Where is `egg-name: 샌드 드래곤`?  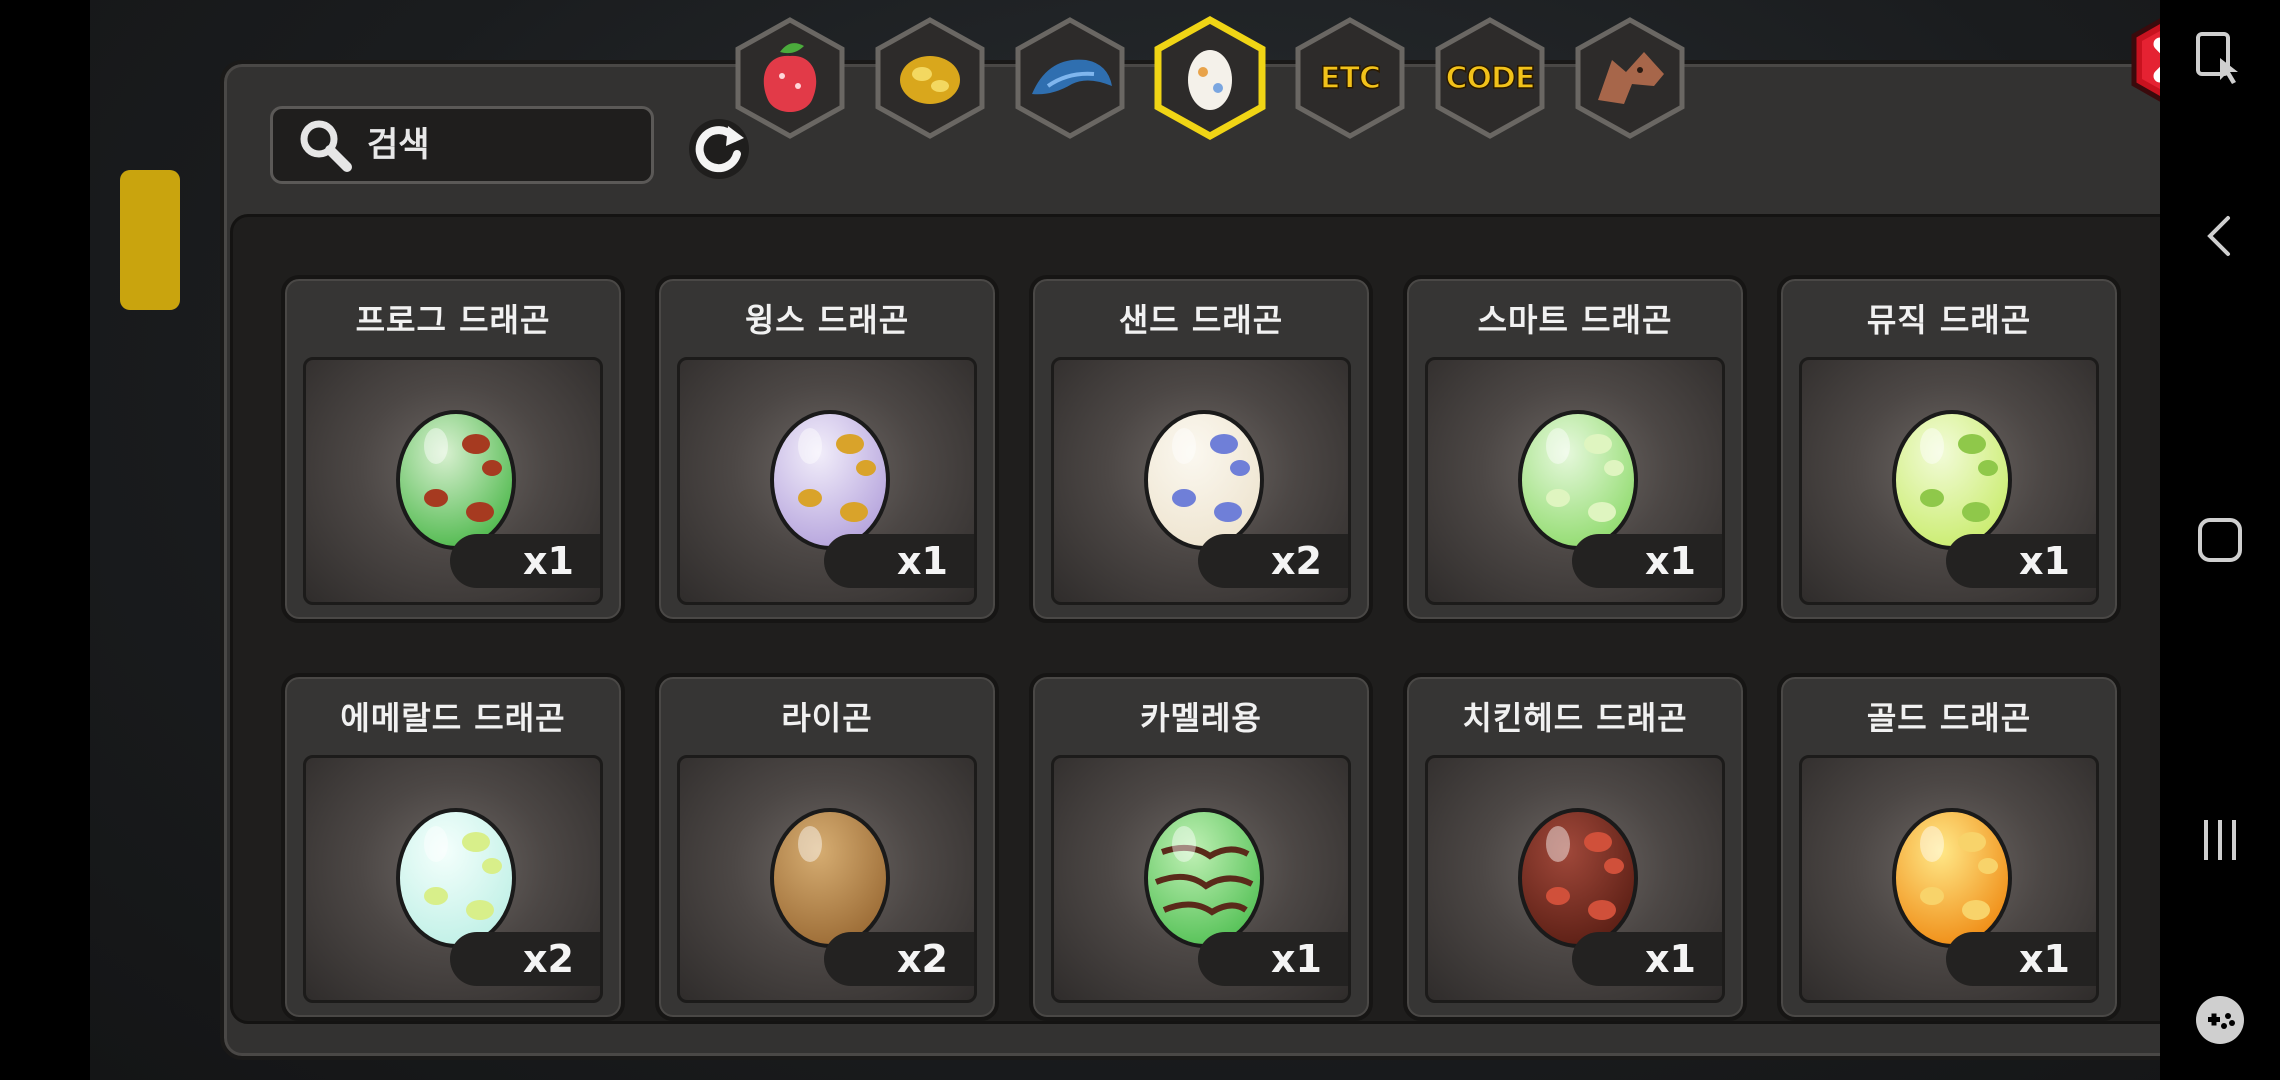
egg-name: 샌드 드래곤 is located at coordinates (1201, 320).